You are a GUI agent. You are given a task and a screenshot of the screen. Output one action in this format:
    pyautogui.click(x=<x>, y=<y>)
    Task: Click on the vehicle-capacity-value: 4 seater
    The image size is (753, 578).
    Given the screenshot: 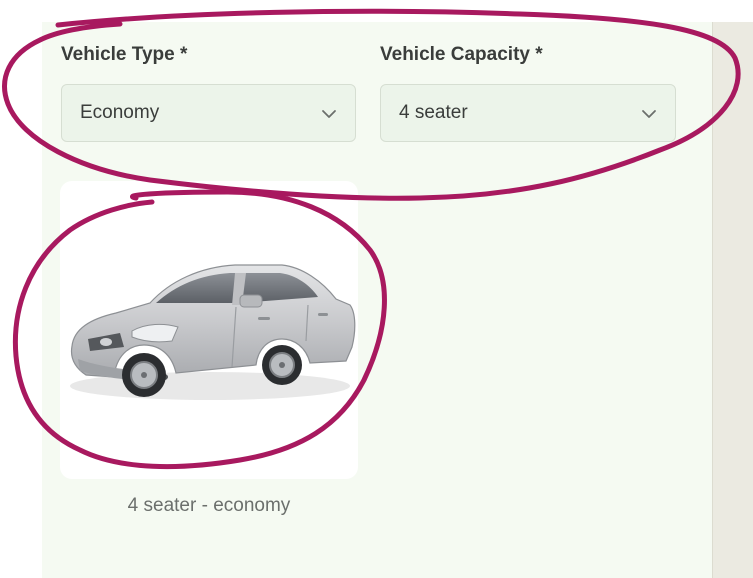 What is the action you would take?
    pyautogui.click(x=433, y=112)
    